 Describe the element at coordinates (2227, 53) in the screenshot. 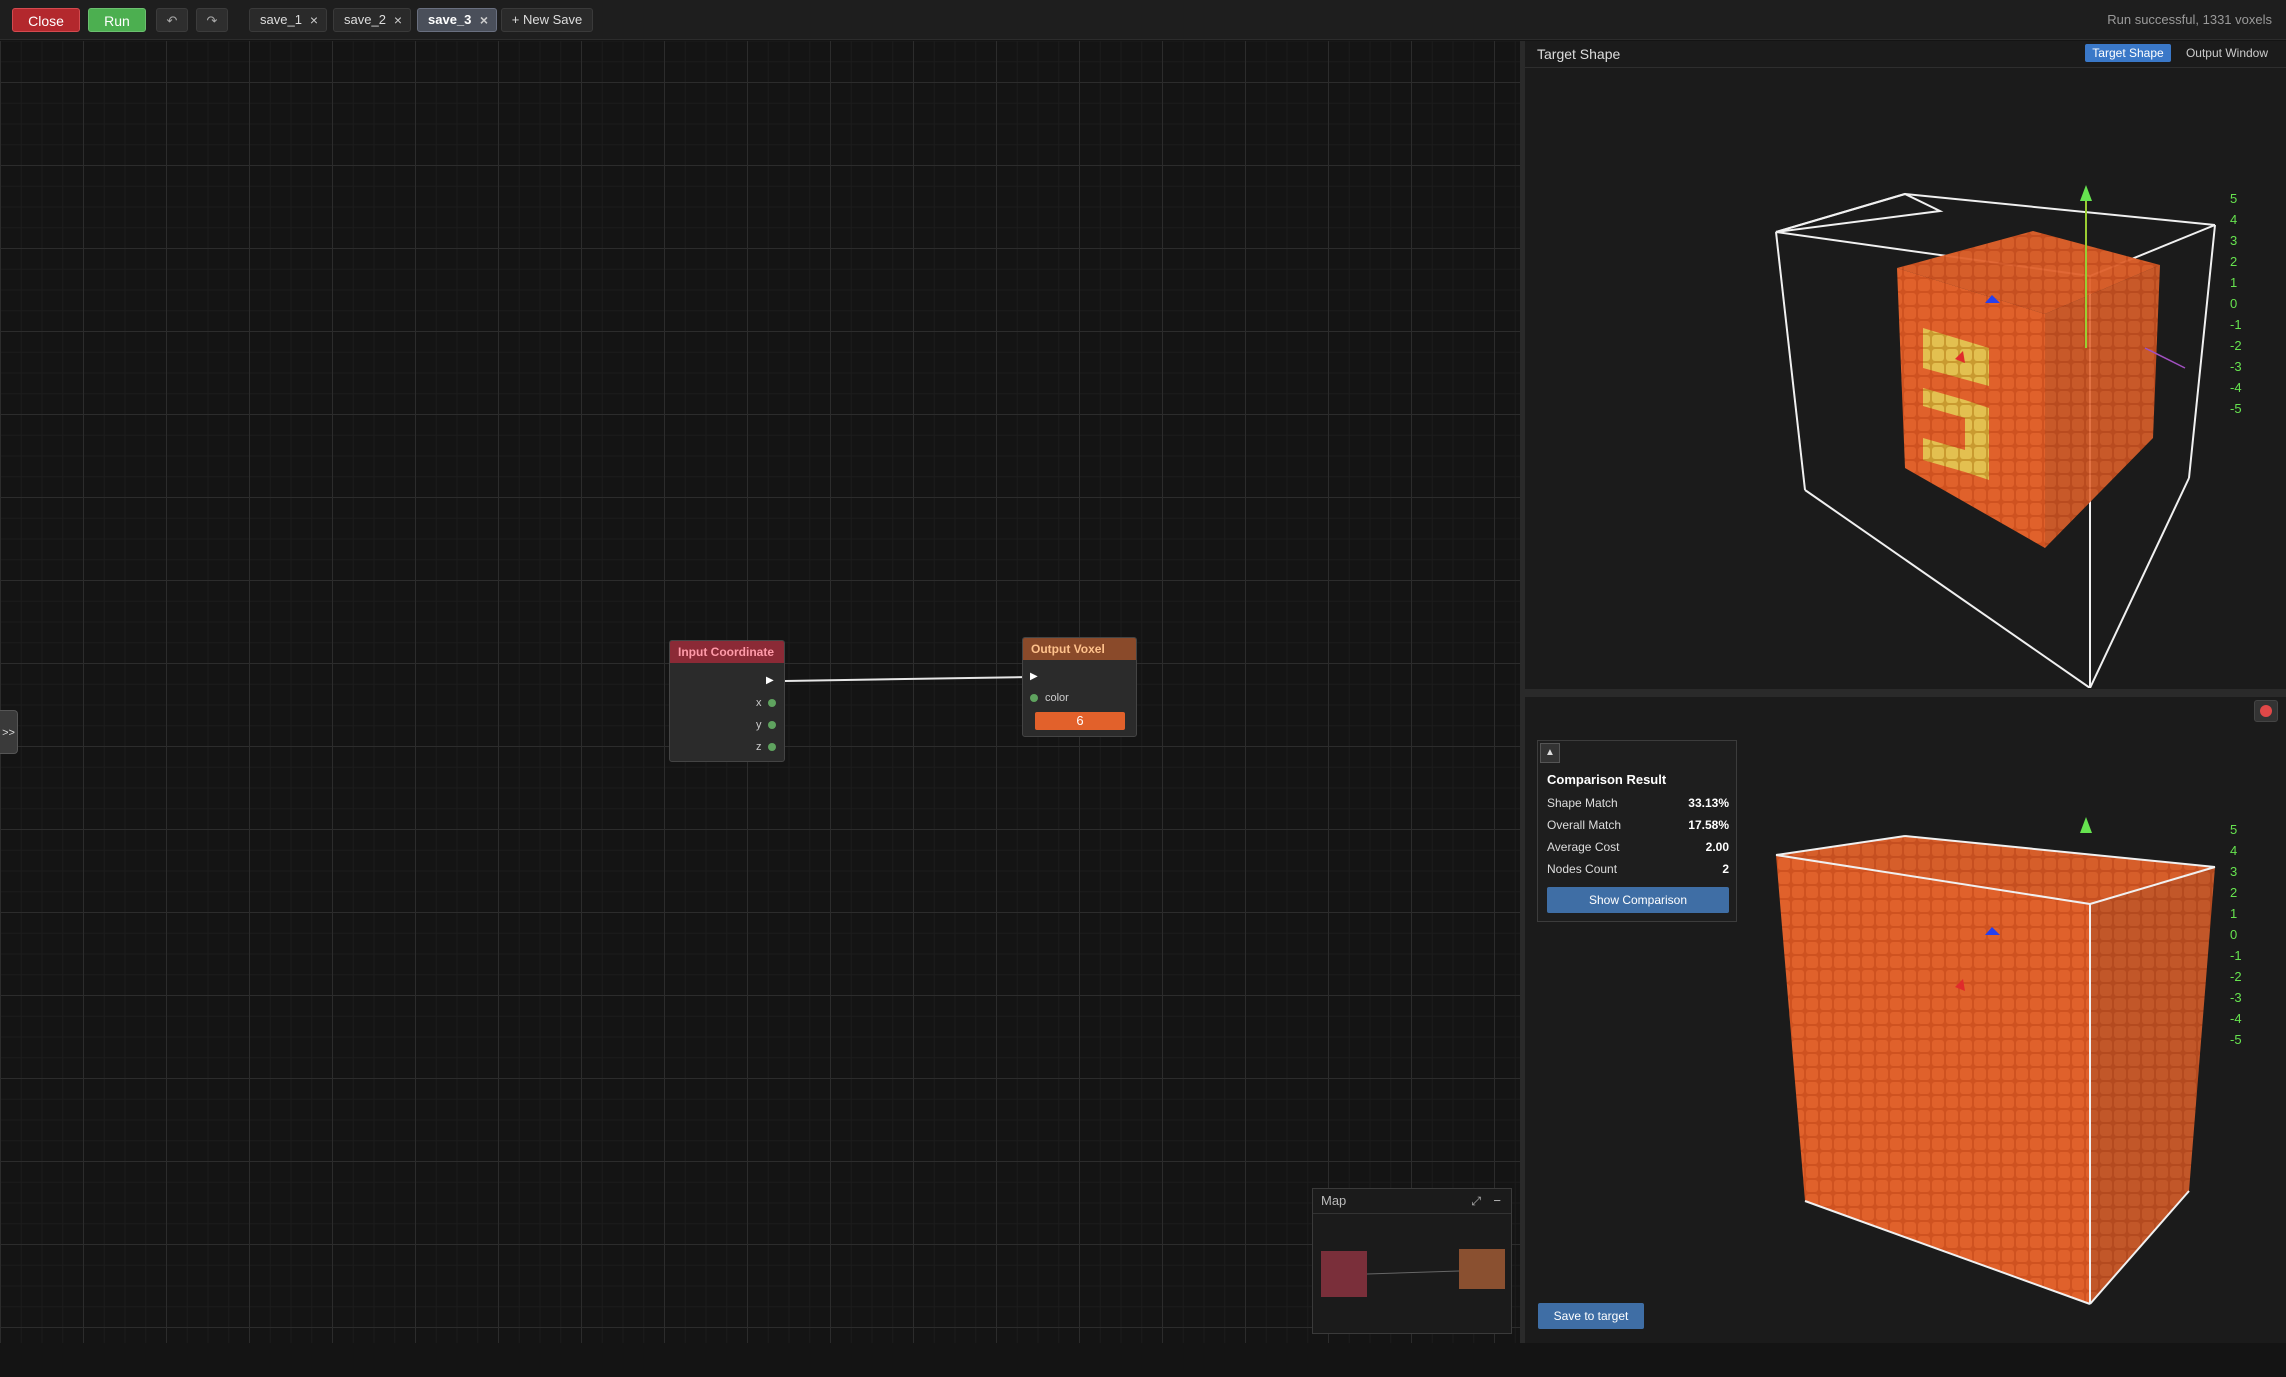

I see `output-window-tab: Output Window` at that location.